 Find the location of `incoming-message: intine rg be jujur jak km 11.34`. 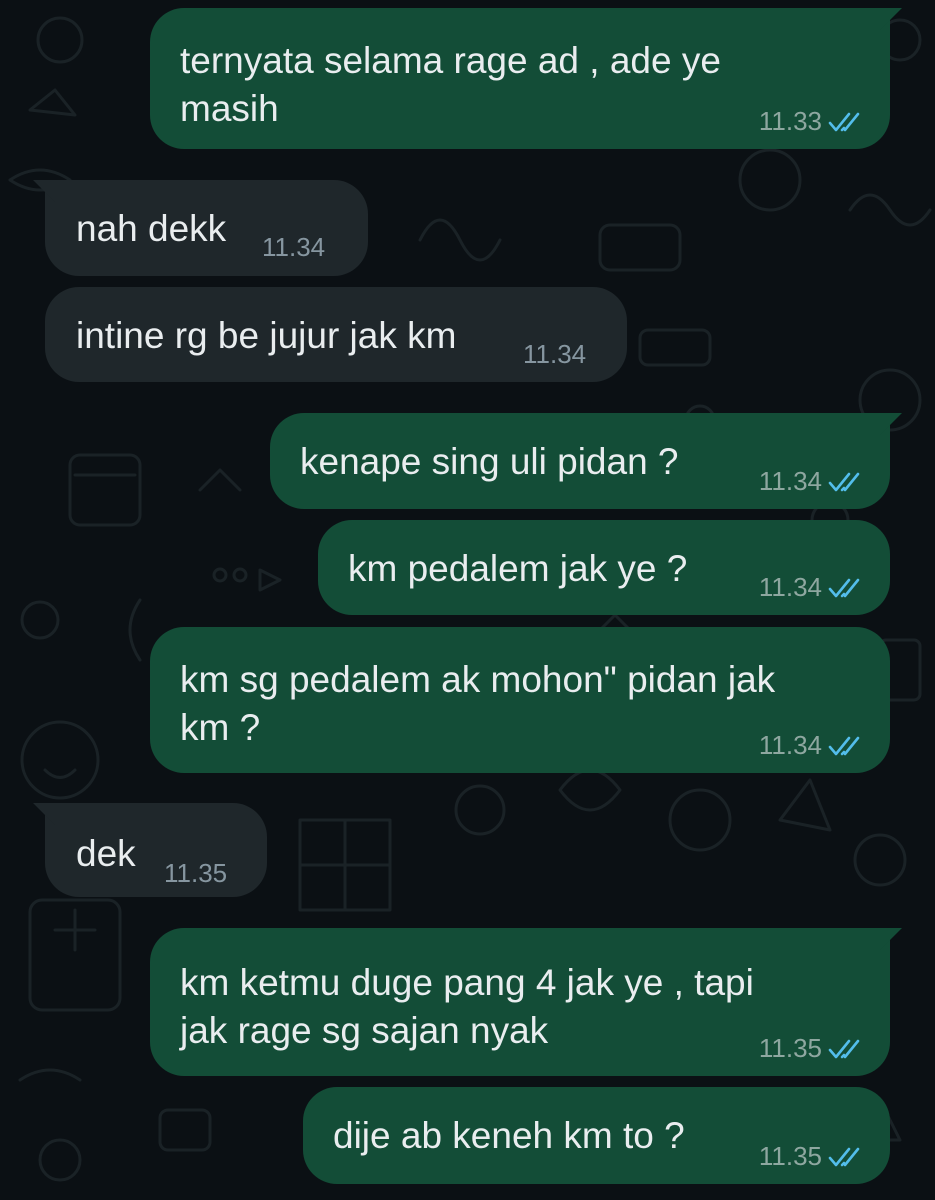

incoming-message: intine rg be jujur jak km 11.34 is located at coordinates (336, 334).